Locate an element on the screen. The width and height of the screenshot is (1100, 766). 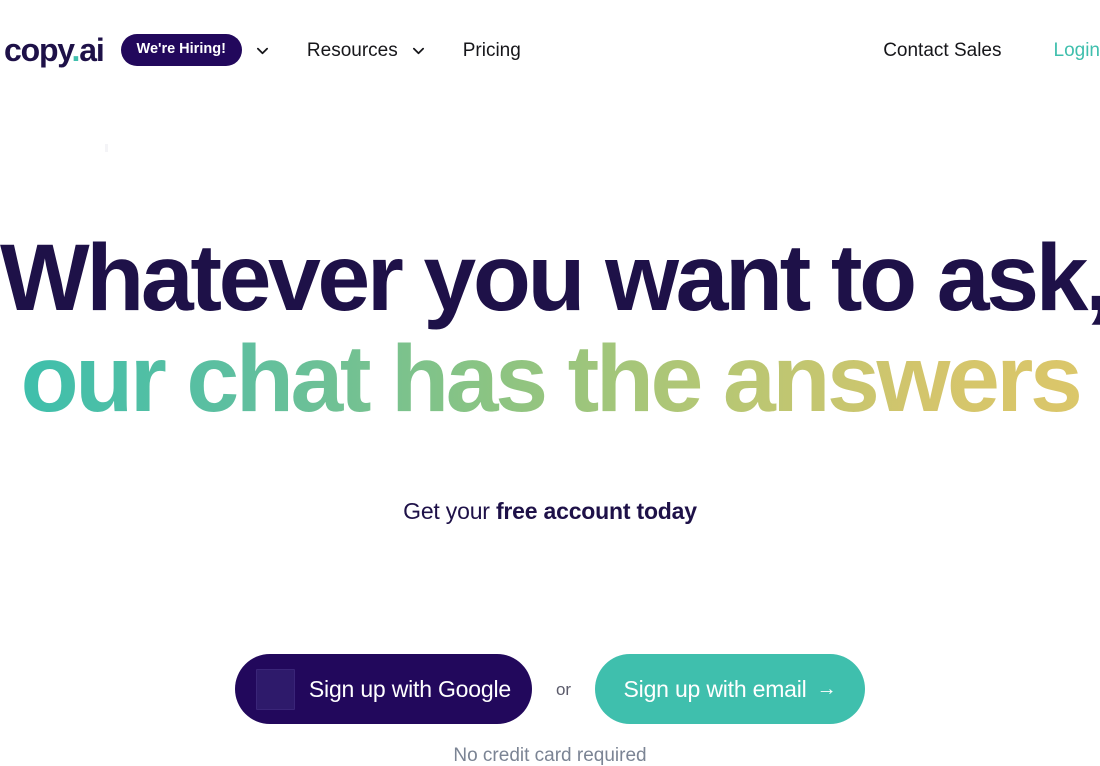
page-artifact-speck is located at coordinates (106, 148).